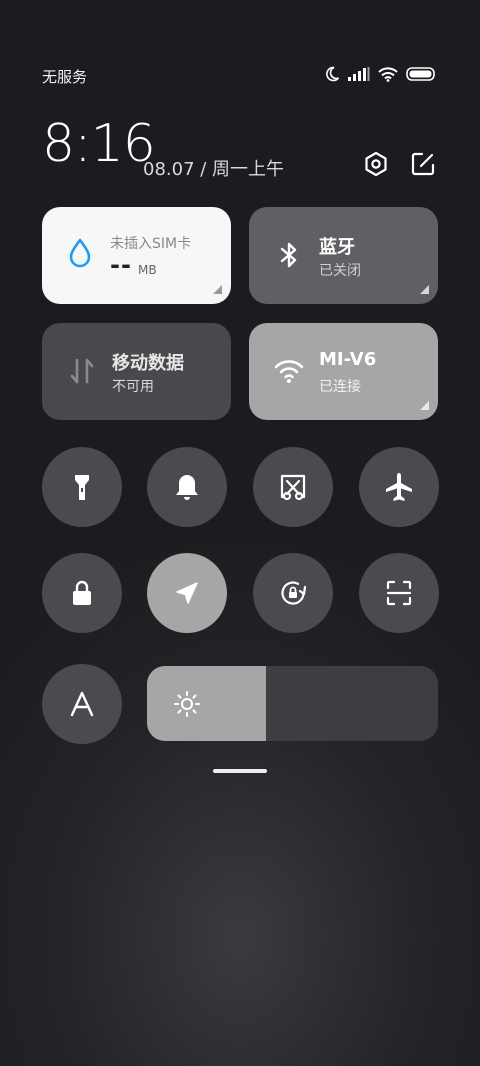  I want to click on brightness-fill, so click(207, 703).